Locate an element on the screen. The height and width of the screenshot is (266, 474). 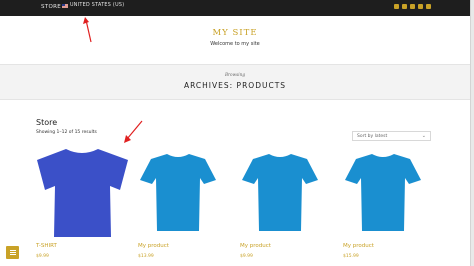
us-flag-icon is located at coordinates (65, 5).